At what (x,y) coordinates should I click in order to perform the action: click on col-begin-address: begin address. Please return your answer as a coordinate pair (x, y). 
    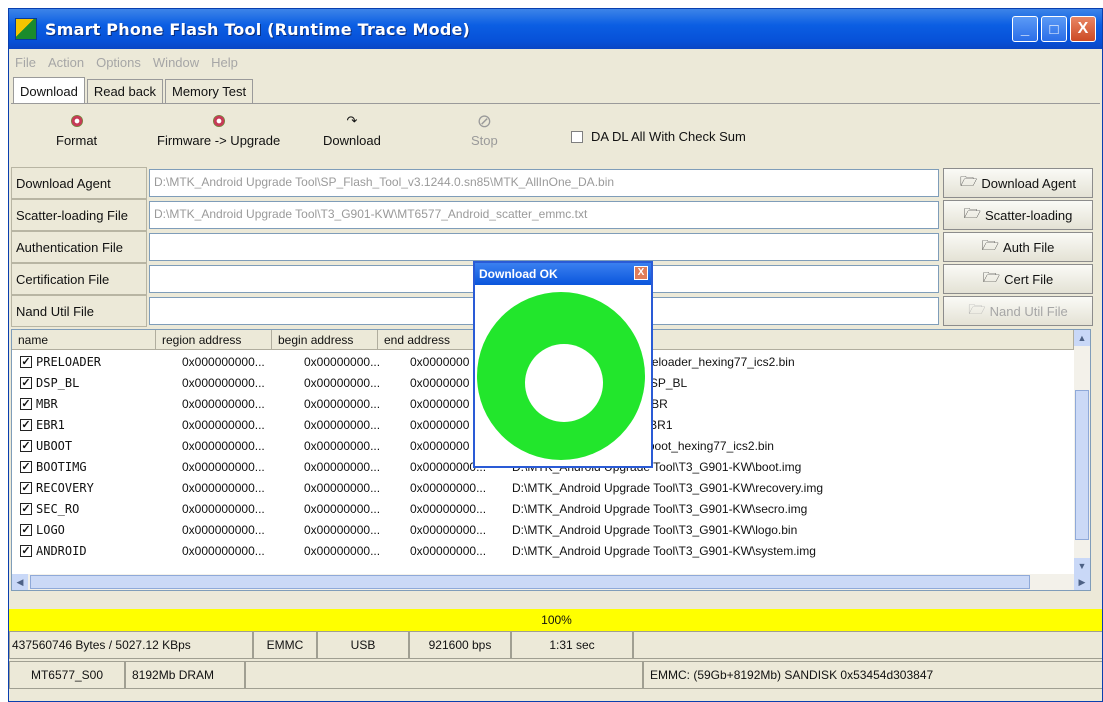
    Looking at the image, I should click on (325, 340).